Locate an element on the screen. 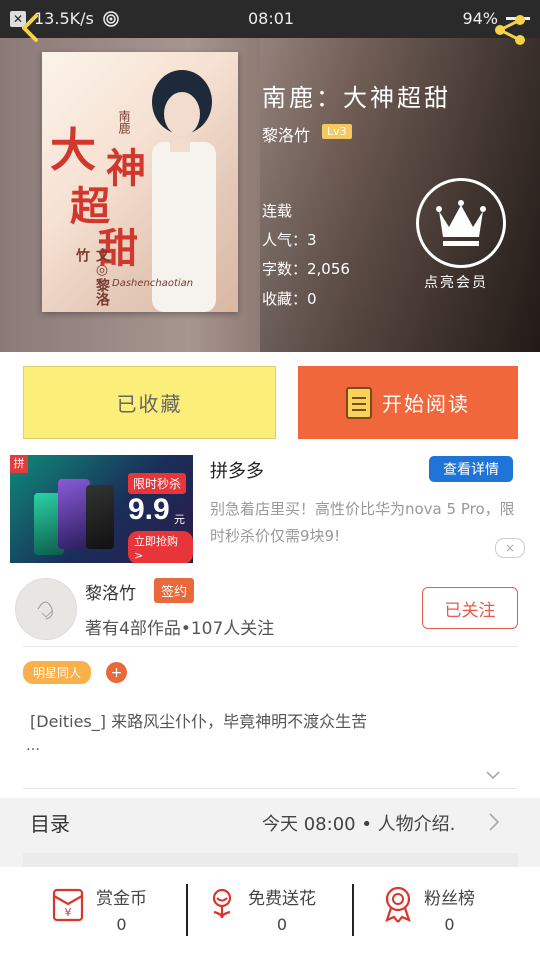  ad-close-icon: × is located at coordinates (510, 548).